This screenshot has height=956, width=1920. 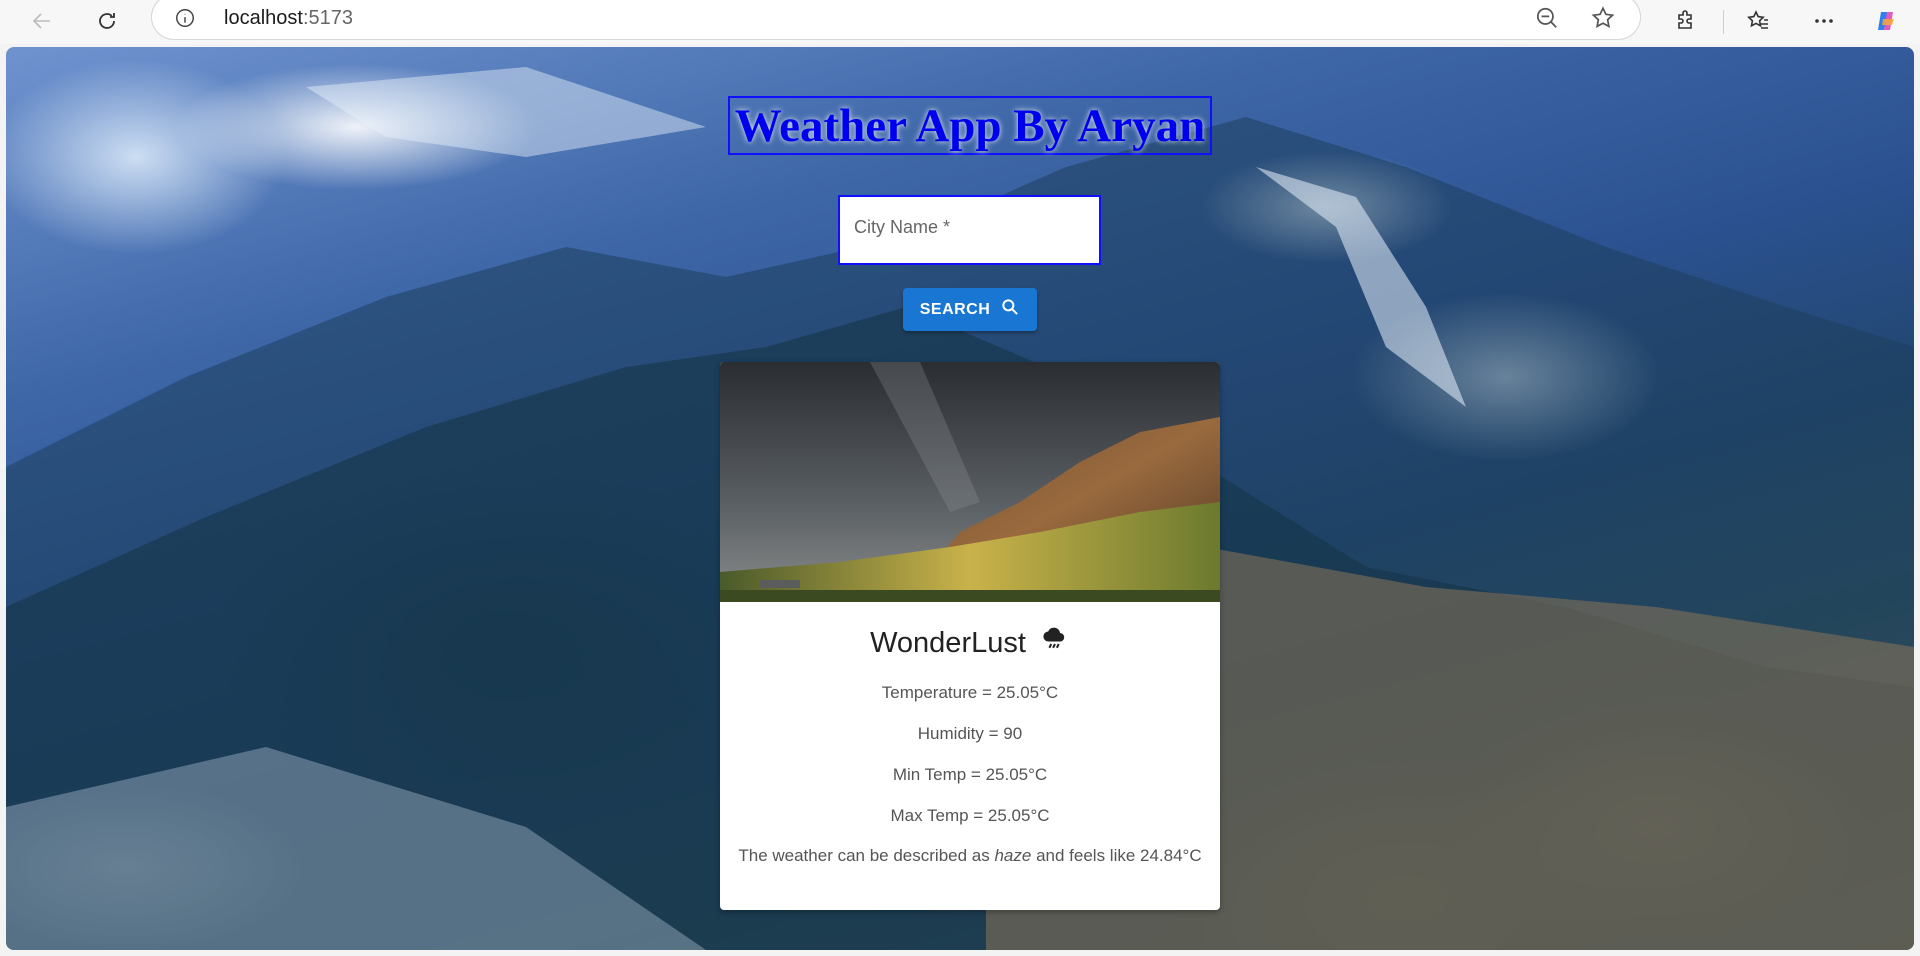 What do you see at coordinates (970, 125) in the screenshot?
I see `page-title: Weather App By Aryan` at bounding box center [970, 125].